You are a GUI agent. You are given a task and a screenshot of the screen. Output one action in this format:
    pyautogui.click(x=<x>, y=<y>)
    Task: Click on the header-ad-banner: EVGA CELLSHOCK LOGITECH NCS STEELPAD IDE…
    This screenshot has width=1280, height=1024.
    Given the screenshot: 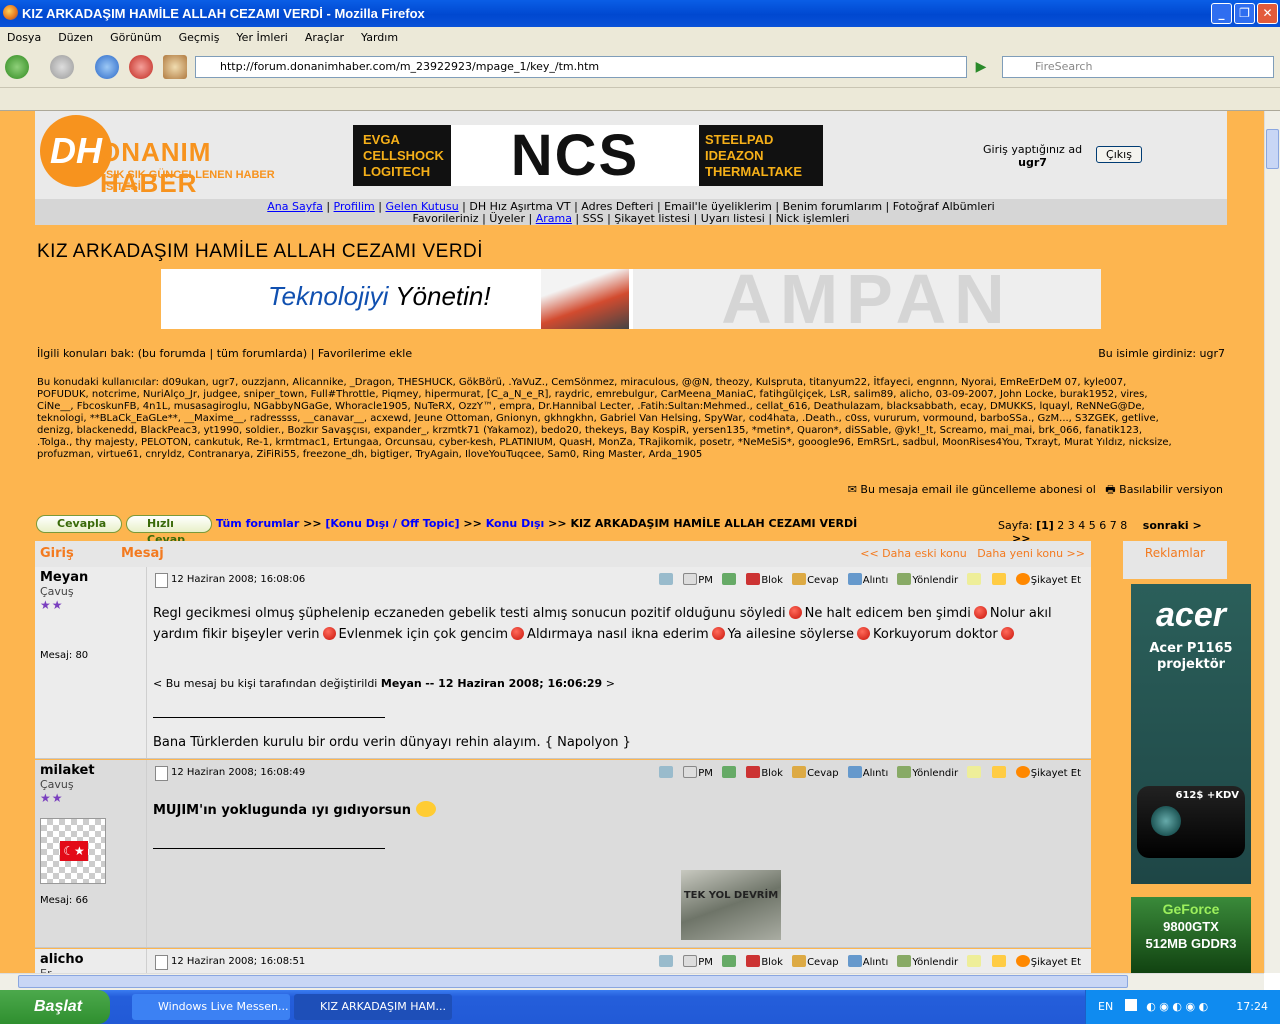 What is the action you would take?
    pyautogui.click(x=588, y=155)
    